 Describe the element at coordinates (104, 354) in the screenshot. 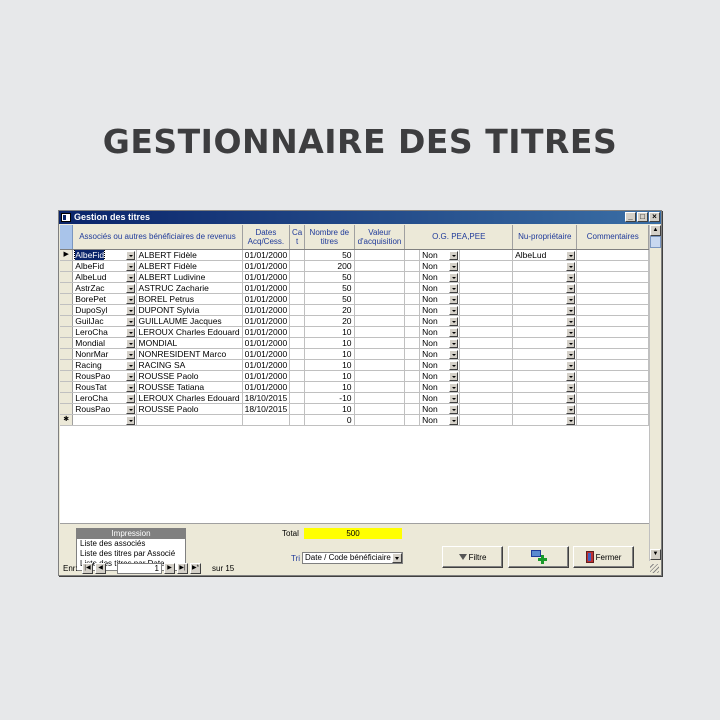

I see `beneficiary-code-combo: NonrMar` at that location.